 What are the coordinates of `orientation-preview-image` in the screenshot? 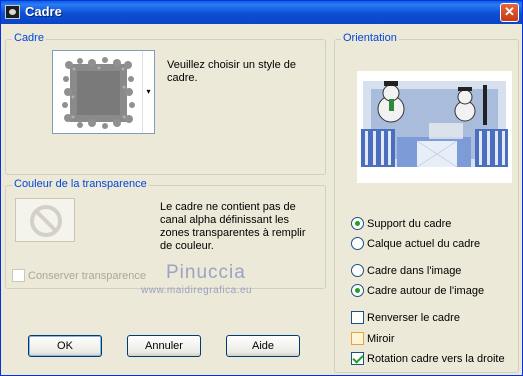 It's located at (434, 127).